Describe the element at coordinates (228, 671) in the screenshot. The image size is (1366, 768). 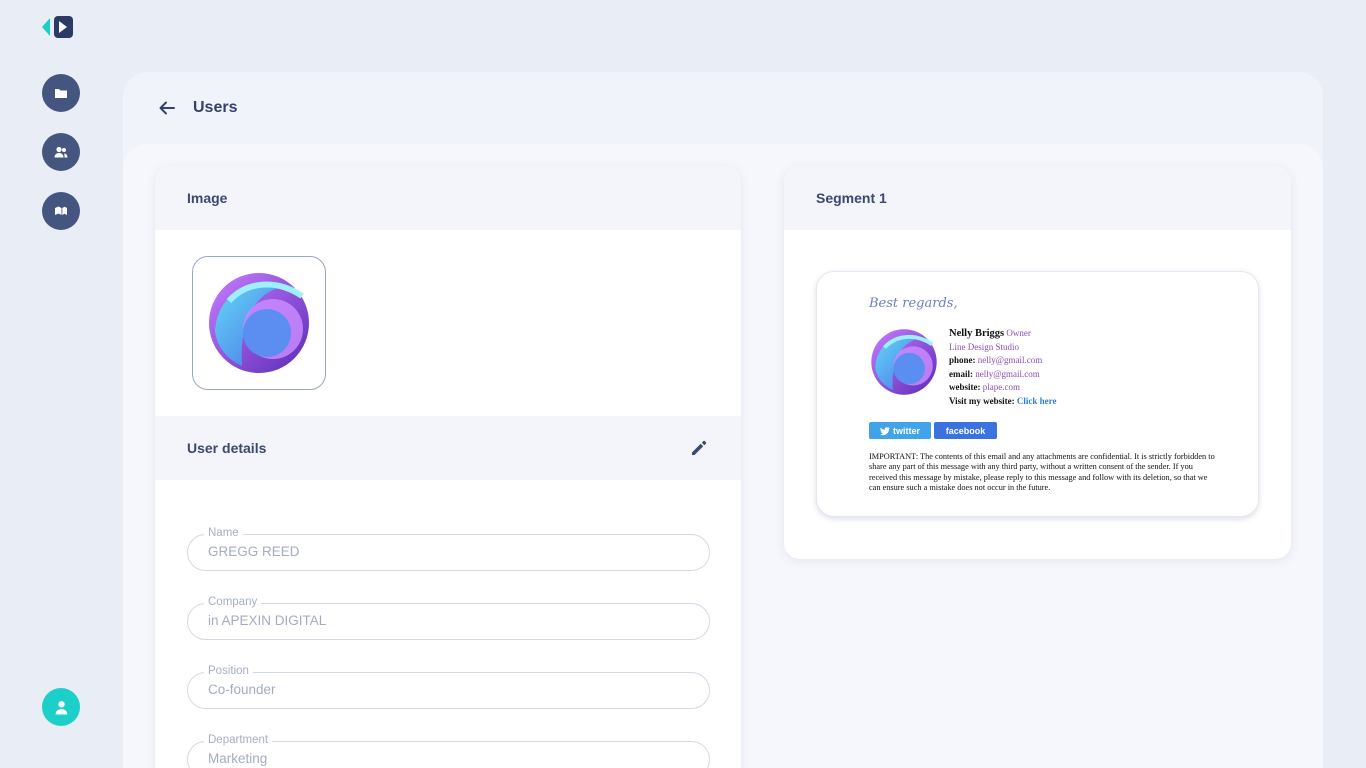
I see `position-label: Position` at that location.